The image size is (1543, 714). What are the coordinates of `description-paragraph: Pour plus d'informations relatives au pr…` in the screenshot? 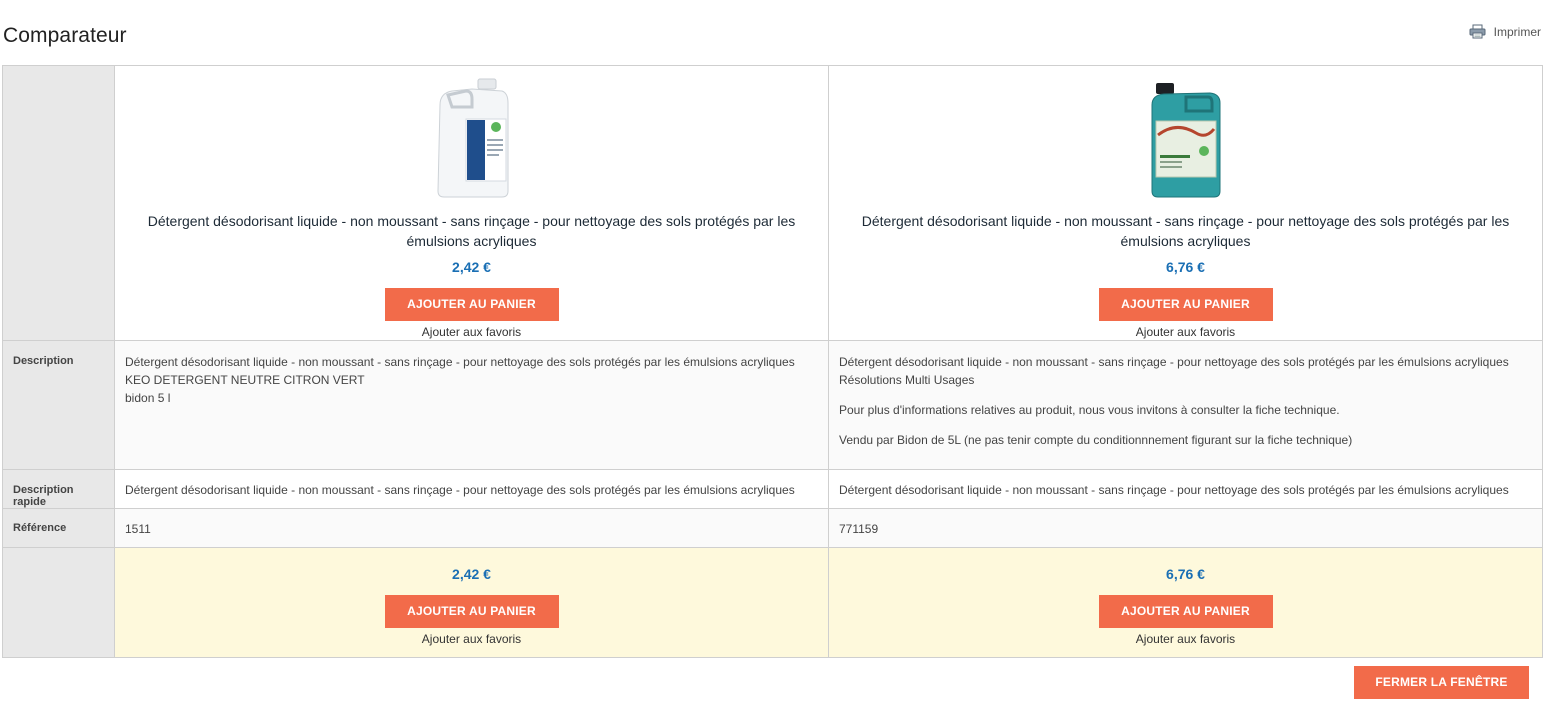 It's located at (1185, 410).